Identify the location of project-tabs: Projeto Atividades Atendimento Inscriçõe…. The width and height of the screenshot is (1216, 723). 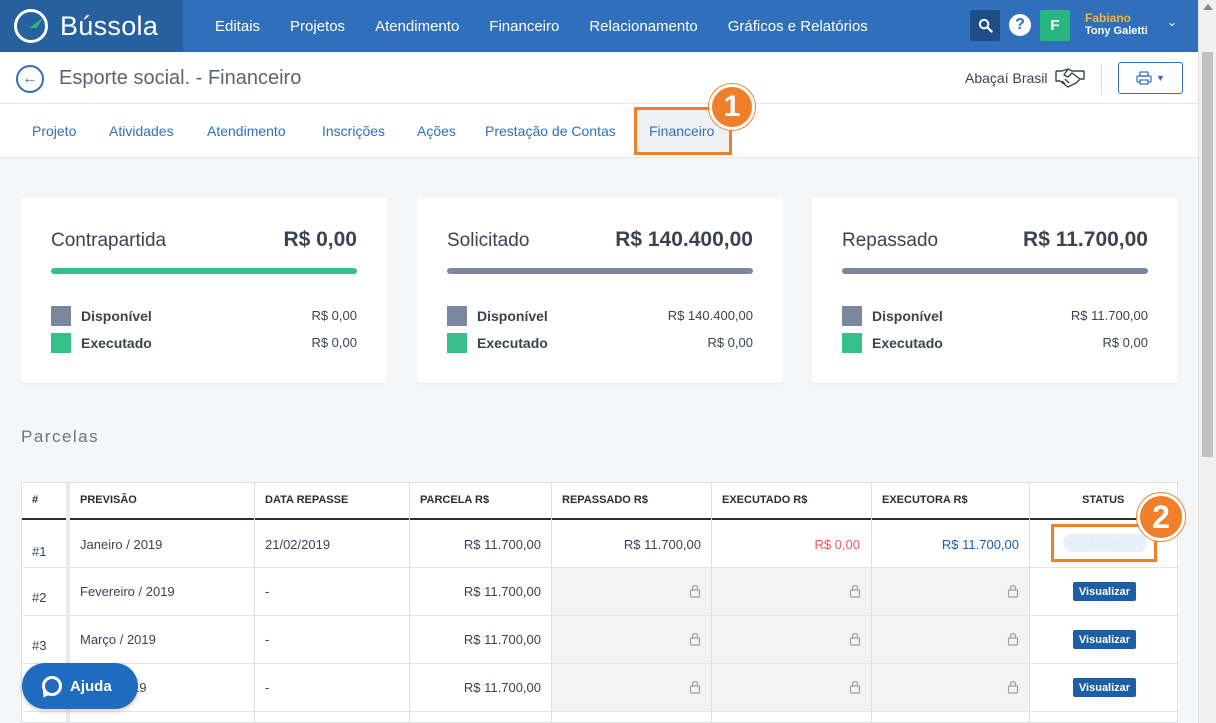
(599, 131).